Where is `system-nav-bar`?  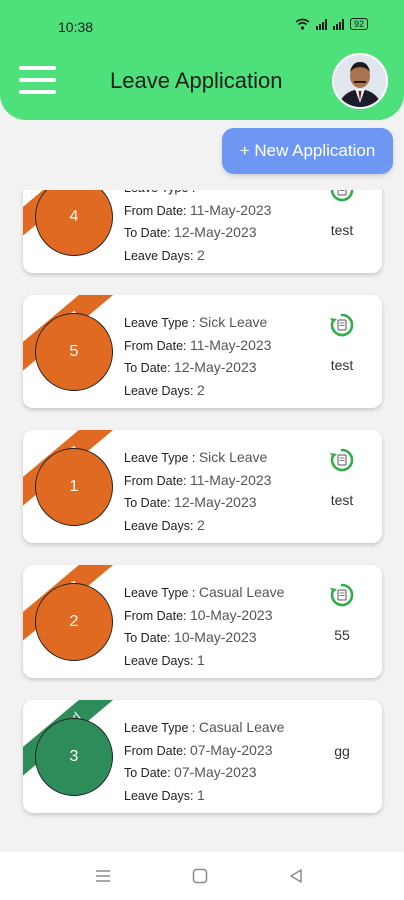
system-nav-bar is located at coordinates (202, 876).